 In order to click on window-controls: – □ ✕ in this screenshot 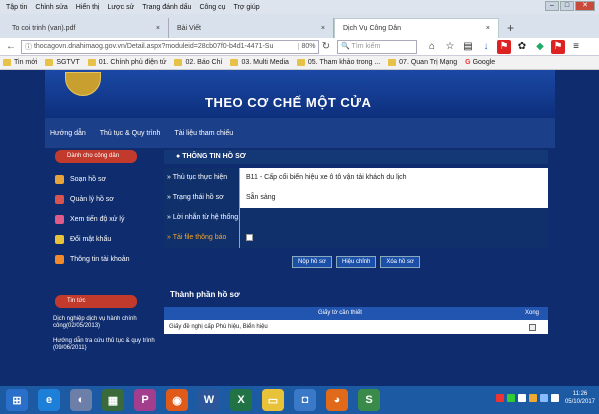, I will do `click(569, 6)`.